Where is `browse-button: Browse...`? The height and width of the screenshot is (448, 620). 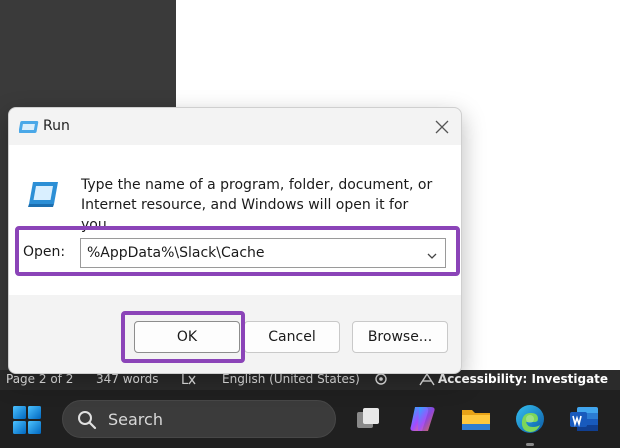
browse-button: Browse... is located at coordinates (400, 337).